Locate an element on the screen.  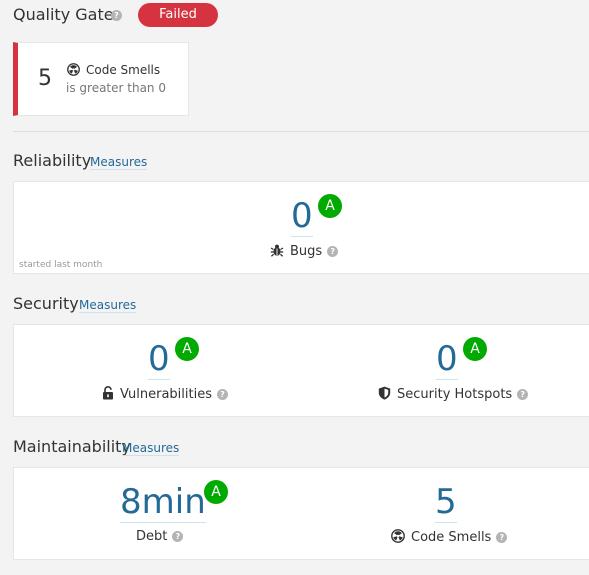
code-smells-label: Code Smells? is located at coordinates (449, 537).